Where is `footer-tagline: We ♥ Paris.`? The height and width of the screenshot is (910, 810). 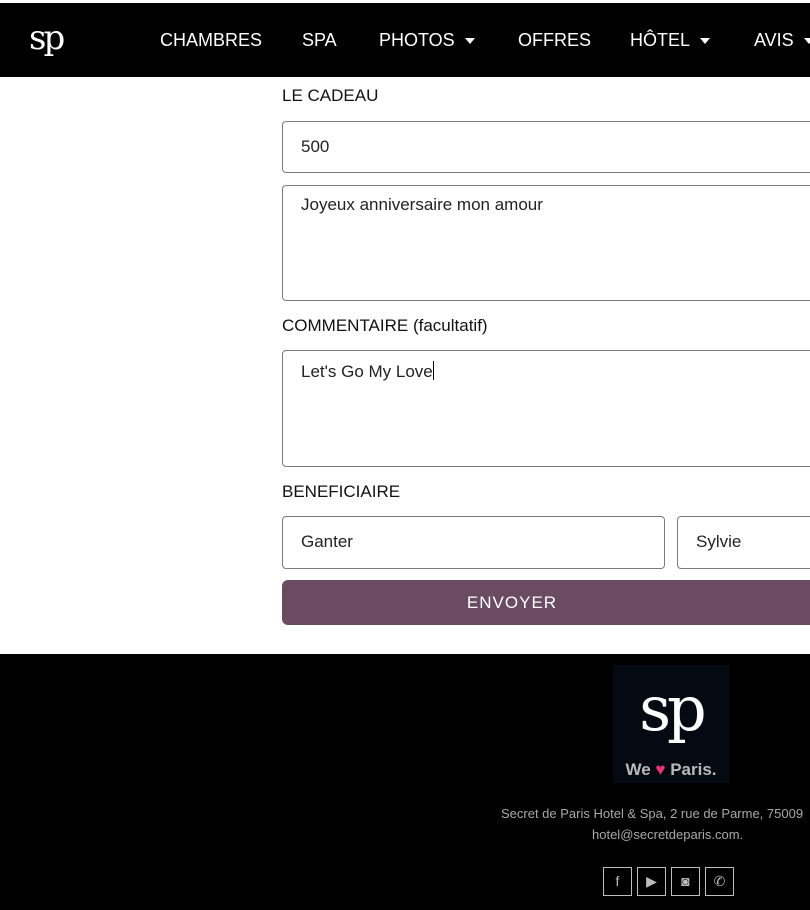
footer-tagline: We ♥ Paris. is located at coordinates (671, 770).